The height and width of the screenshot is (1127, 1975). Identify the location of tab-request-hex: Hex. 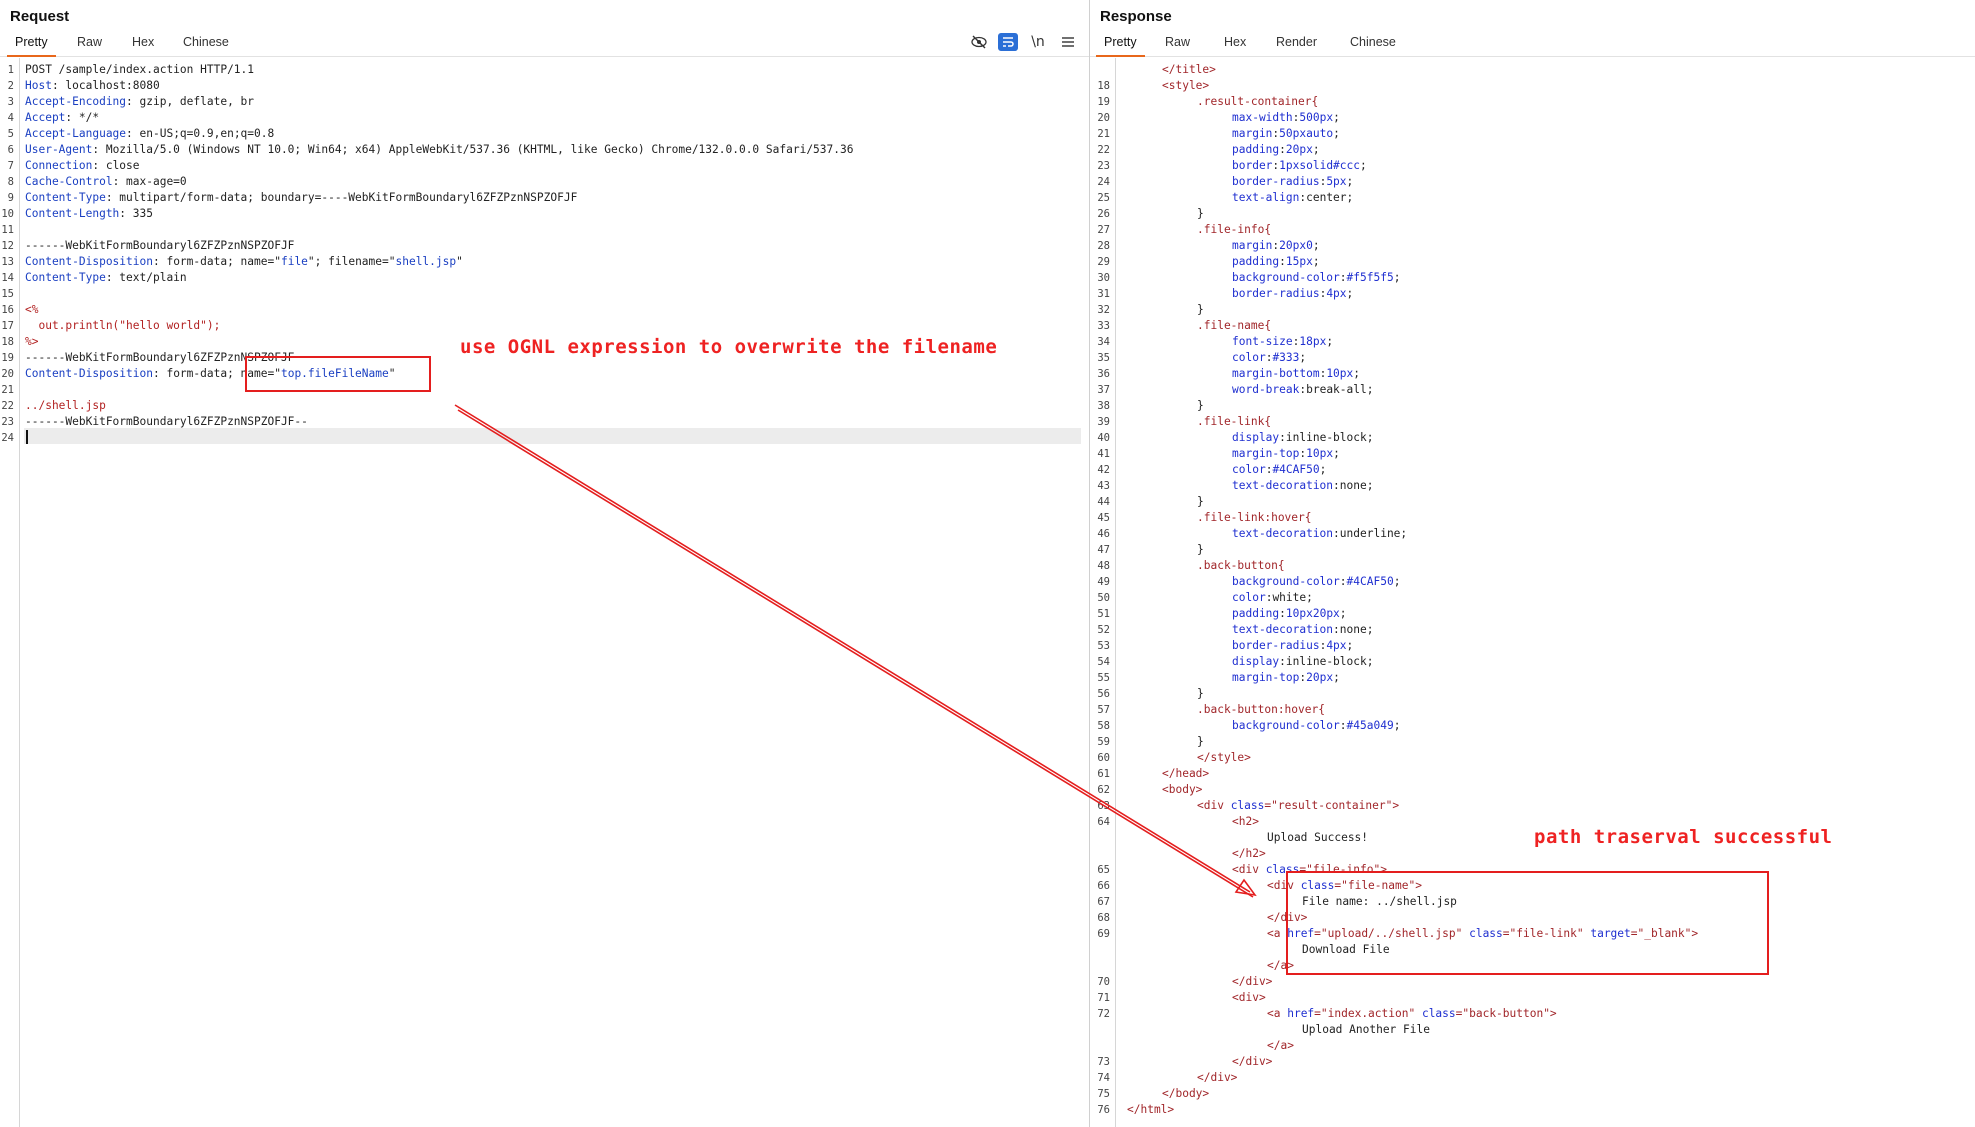
(143, 42).